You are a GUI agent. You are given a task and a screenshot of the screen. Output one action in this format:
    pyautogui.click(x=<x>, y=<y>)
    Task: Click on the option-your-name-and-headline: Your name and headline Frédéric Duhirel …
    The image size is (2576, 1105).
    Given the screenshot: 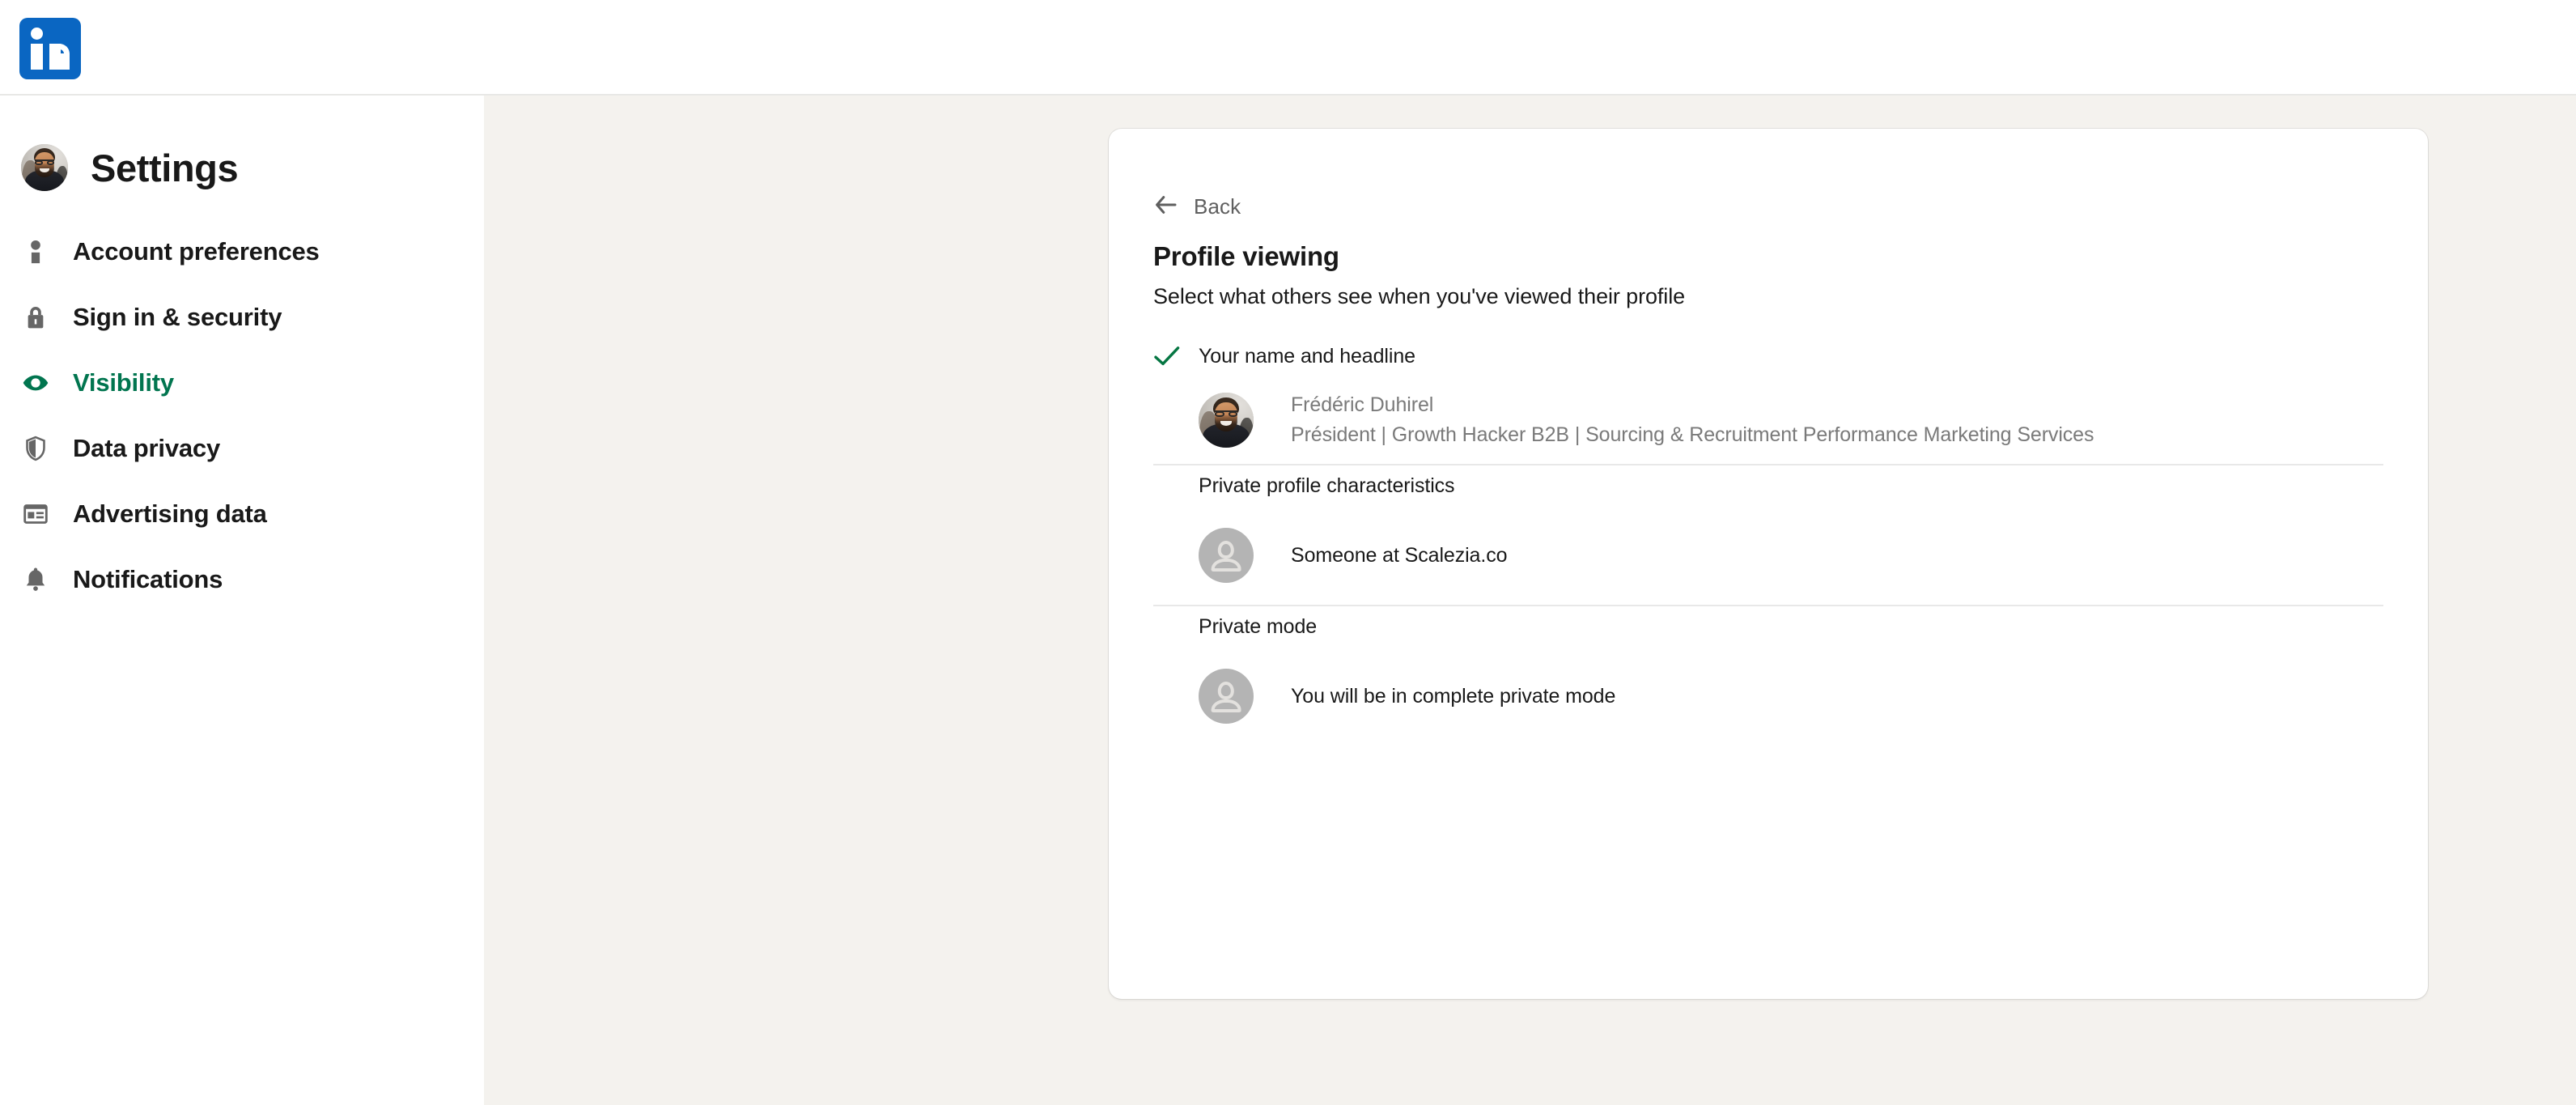 What is the action you would take?
    pyautogui.click(x=1768, y=400)
    